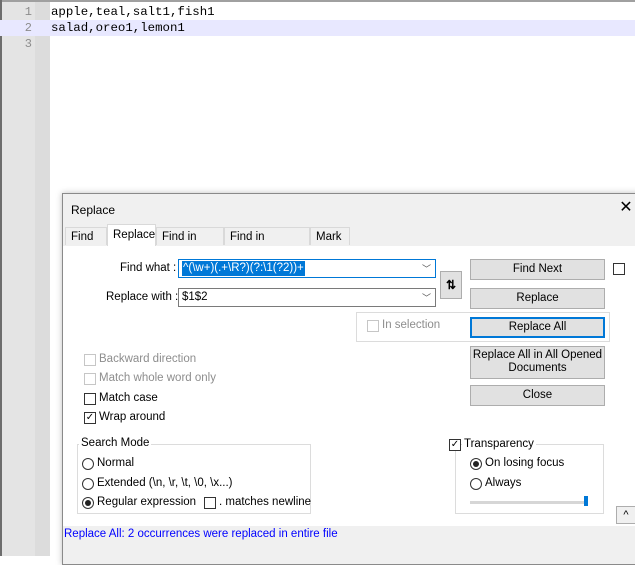 This screenshot has width=635, height=565. I want to click on line-number: 3, so click(28, 44).